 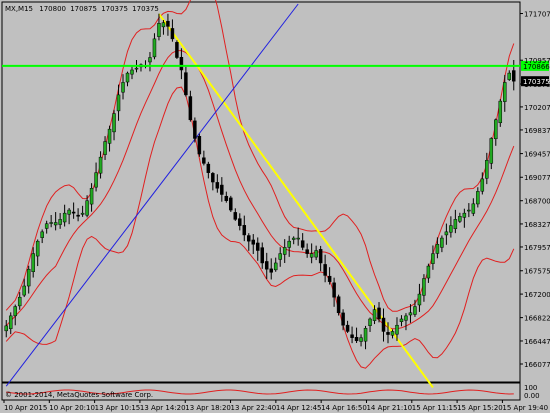 I want to click on x-tick-label: 14 Apr 21:10, so click(x=389, y=408).